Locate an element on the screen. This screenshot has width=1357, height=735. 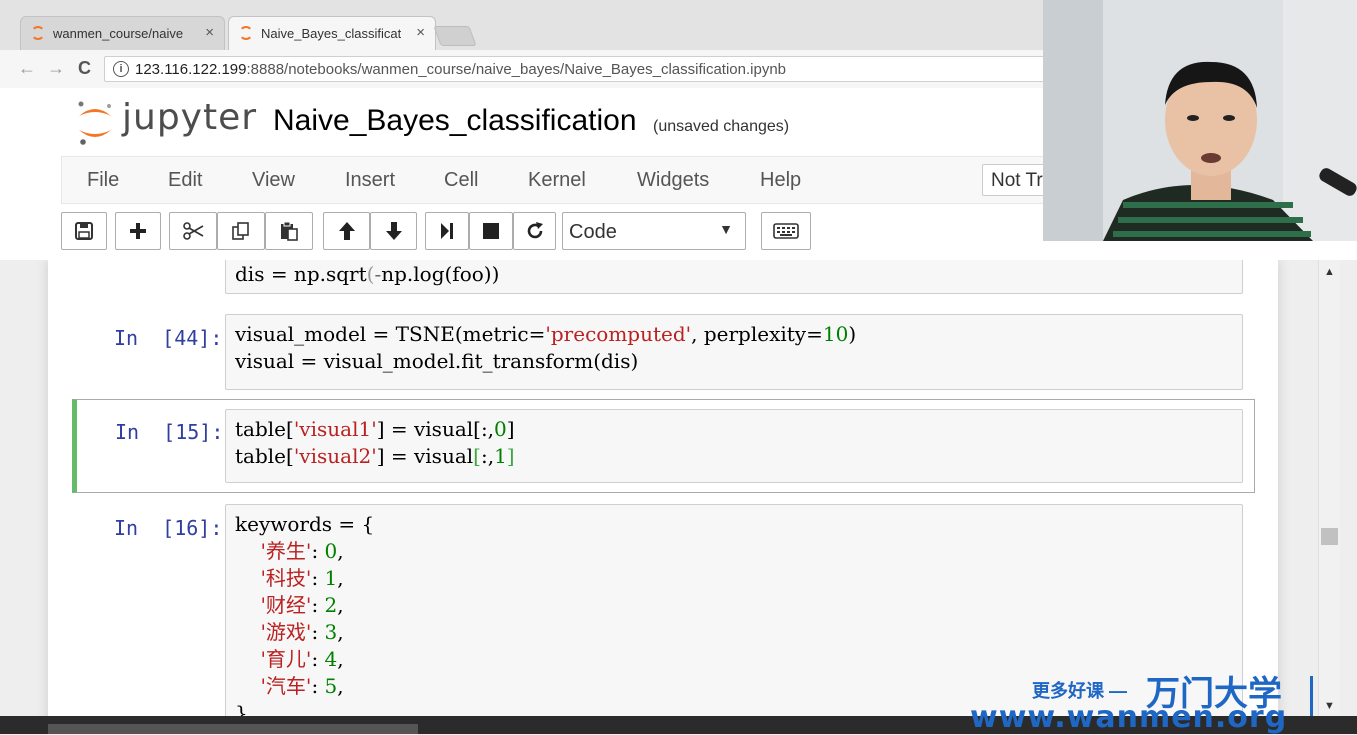
cut-button is located at coordinates (193, 231).